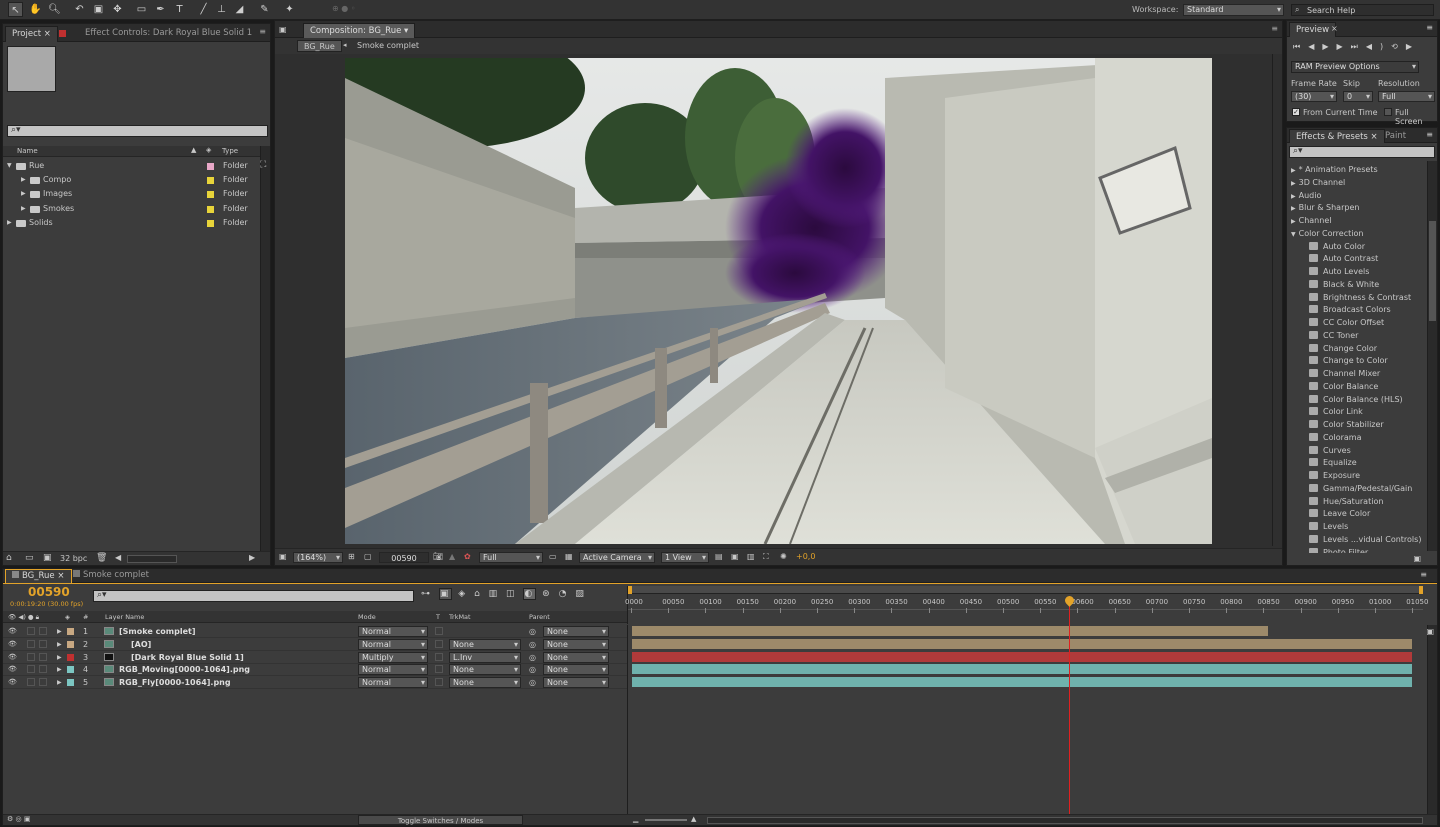 Image resolution: width=1440 pixels, height=827 pixels. Describe the element at coordinates (253, 596) in the screenshot. I see `timeline-search-field: ⌕▾` at that location.